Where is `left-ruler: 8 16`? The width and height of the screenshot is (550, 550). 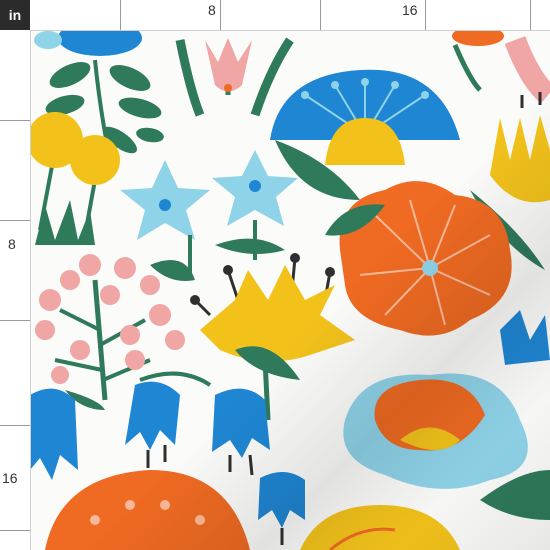
left-ruler: 8 16 is located at coordinates (15, 290).